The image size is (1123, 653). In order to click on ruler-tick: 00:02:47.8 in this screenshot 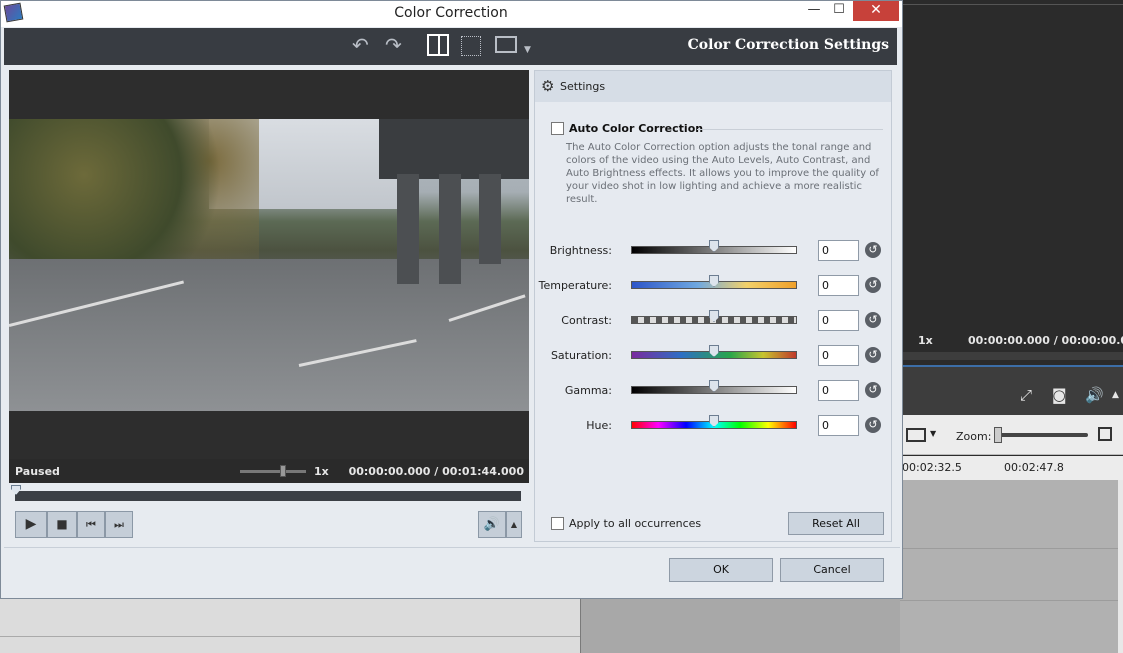, I will do `click(1034, 467)`.